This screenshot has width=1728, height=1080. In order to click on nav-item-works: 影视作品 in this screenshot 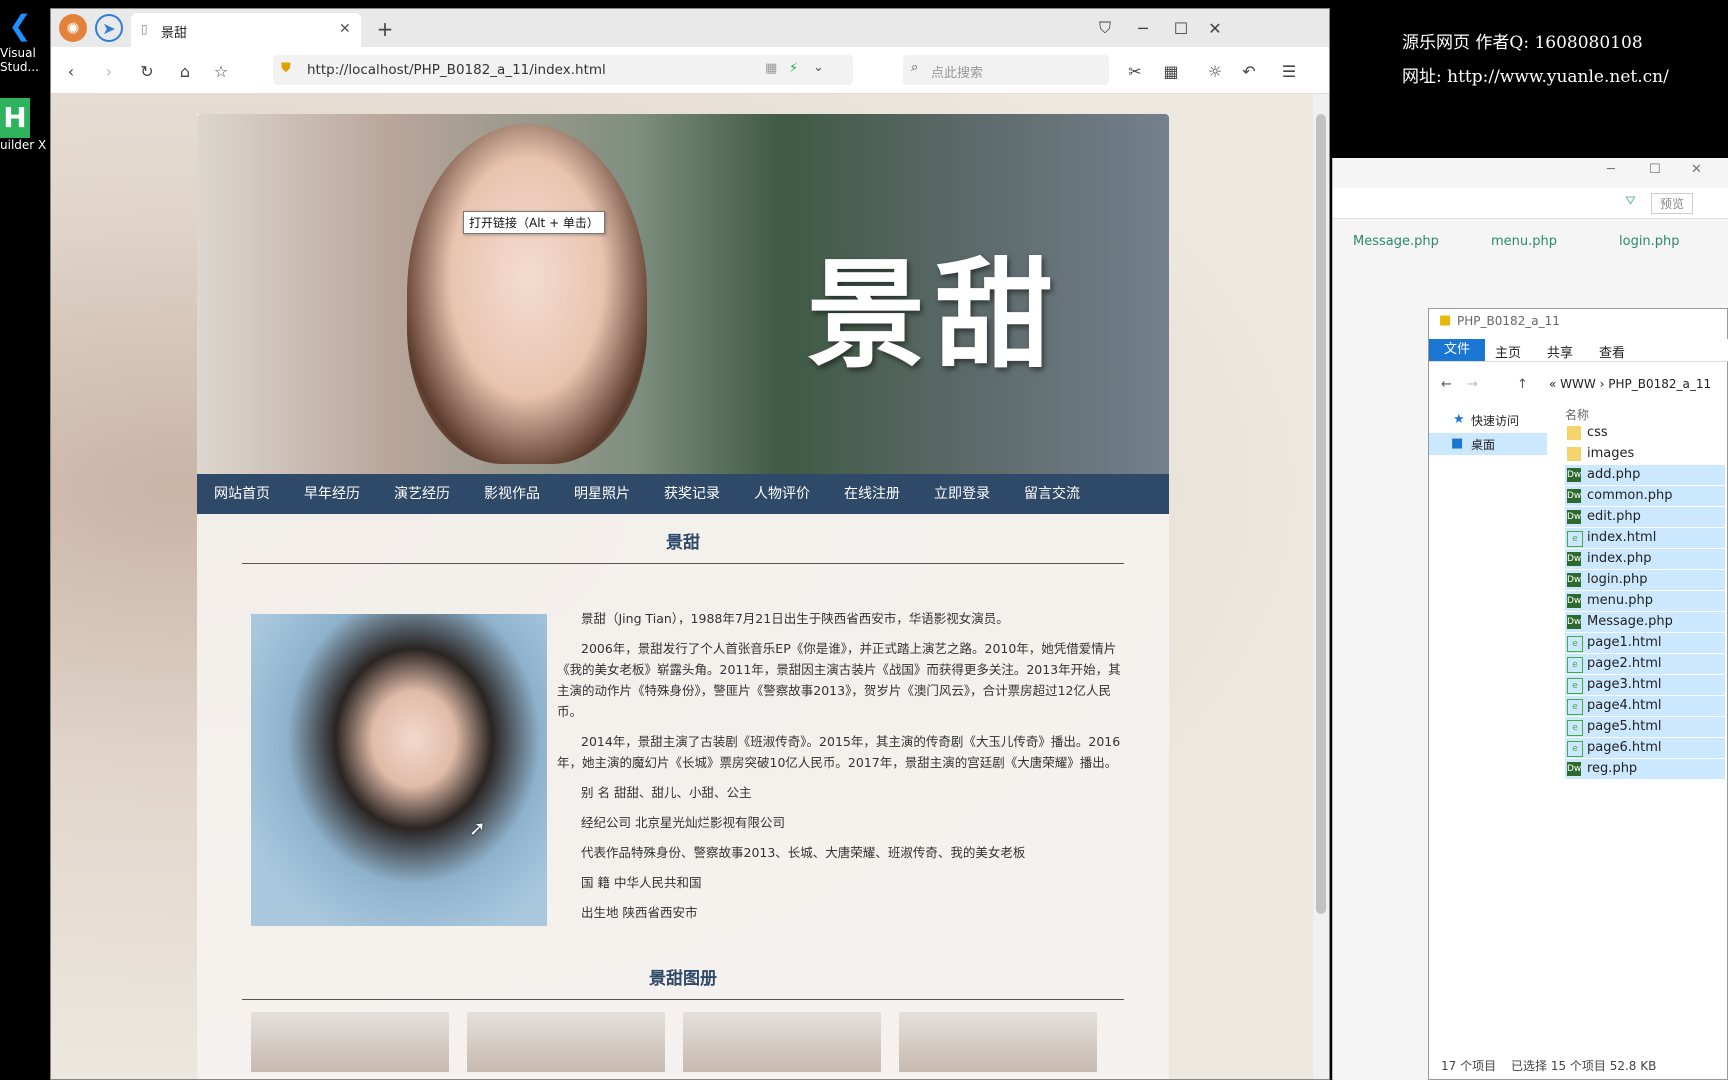, I will do `click(512, 494)`.